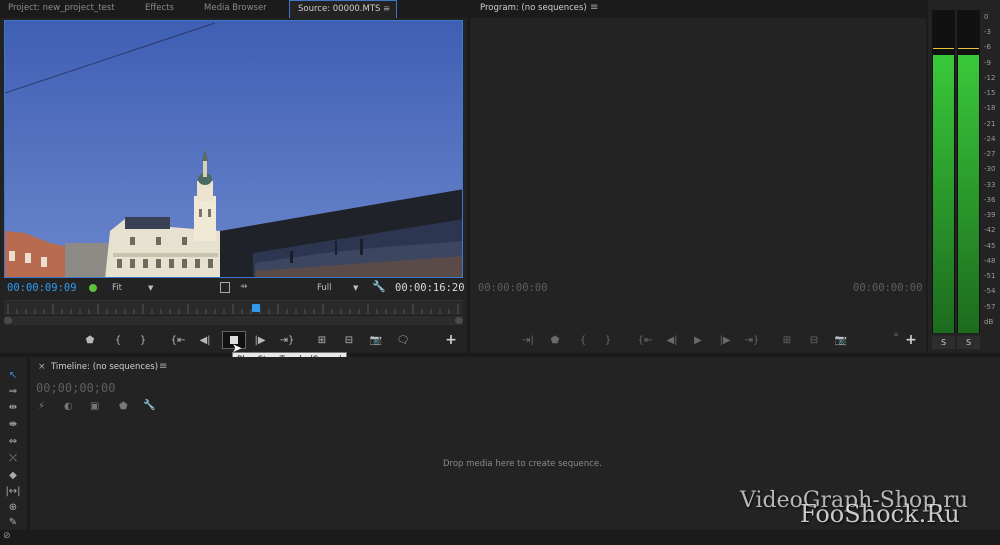 The height and width of the screenshot is (545, 1000). What do you see at coordinates (42, 288) in the screenshot?
I see `source-current-timecode: 00:00:09:09` at bounding box center [42, 288].